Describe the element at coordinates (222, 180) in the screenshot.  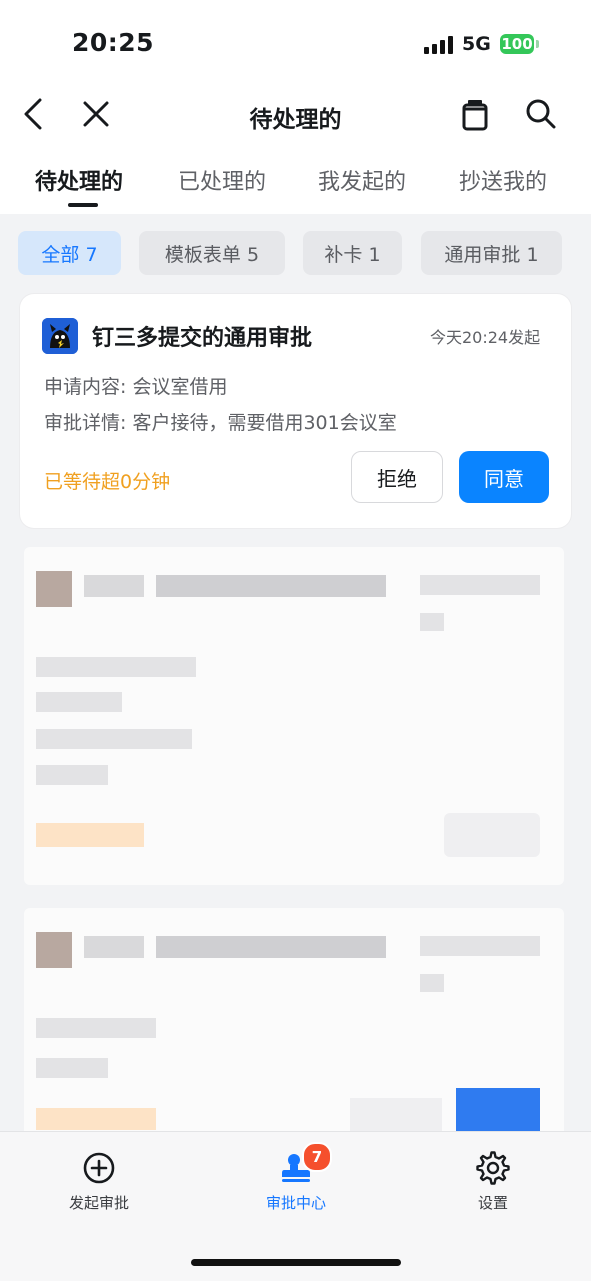
I see `tab-processed: 已处理的` at that location.